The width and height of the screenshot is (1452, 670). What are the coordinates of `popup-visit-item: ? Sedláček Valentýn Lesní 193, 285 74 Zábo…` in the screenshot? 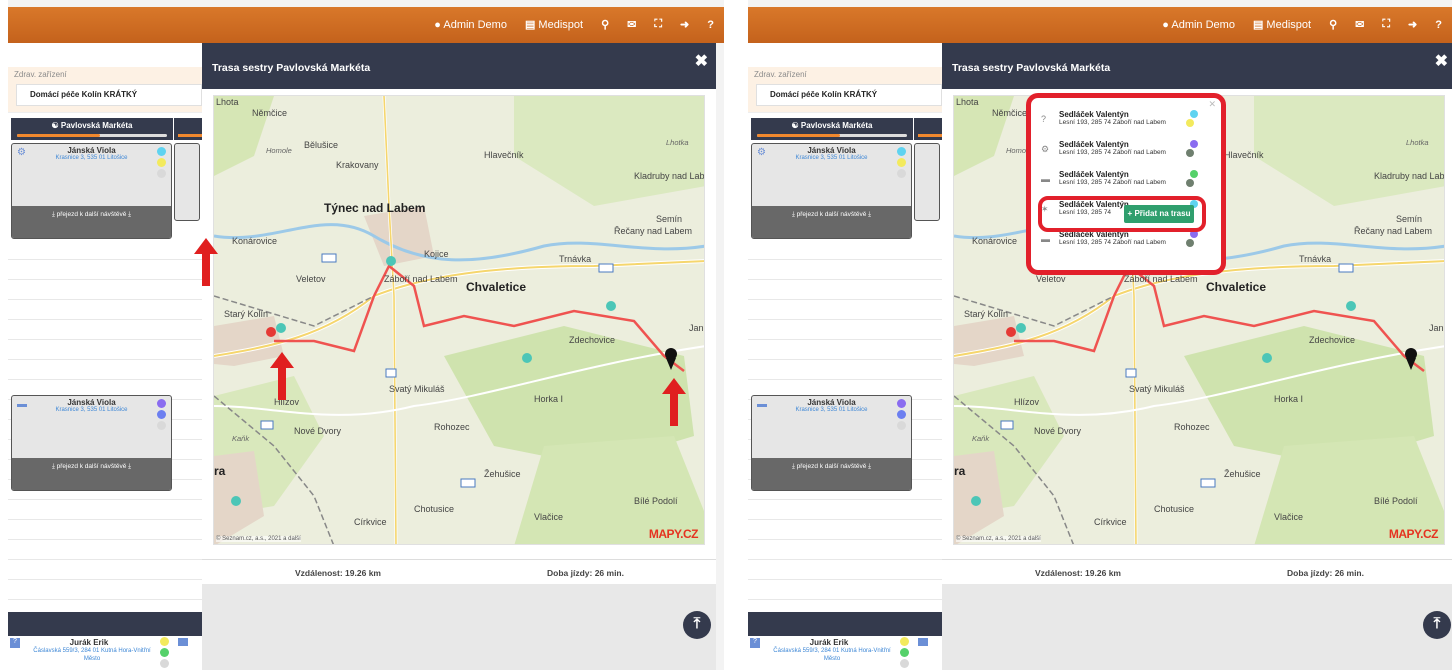 It's located at (1126, 124).